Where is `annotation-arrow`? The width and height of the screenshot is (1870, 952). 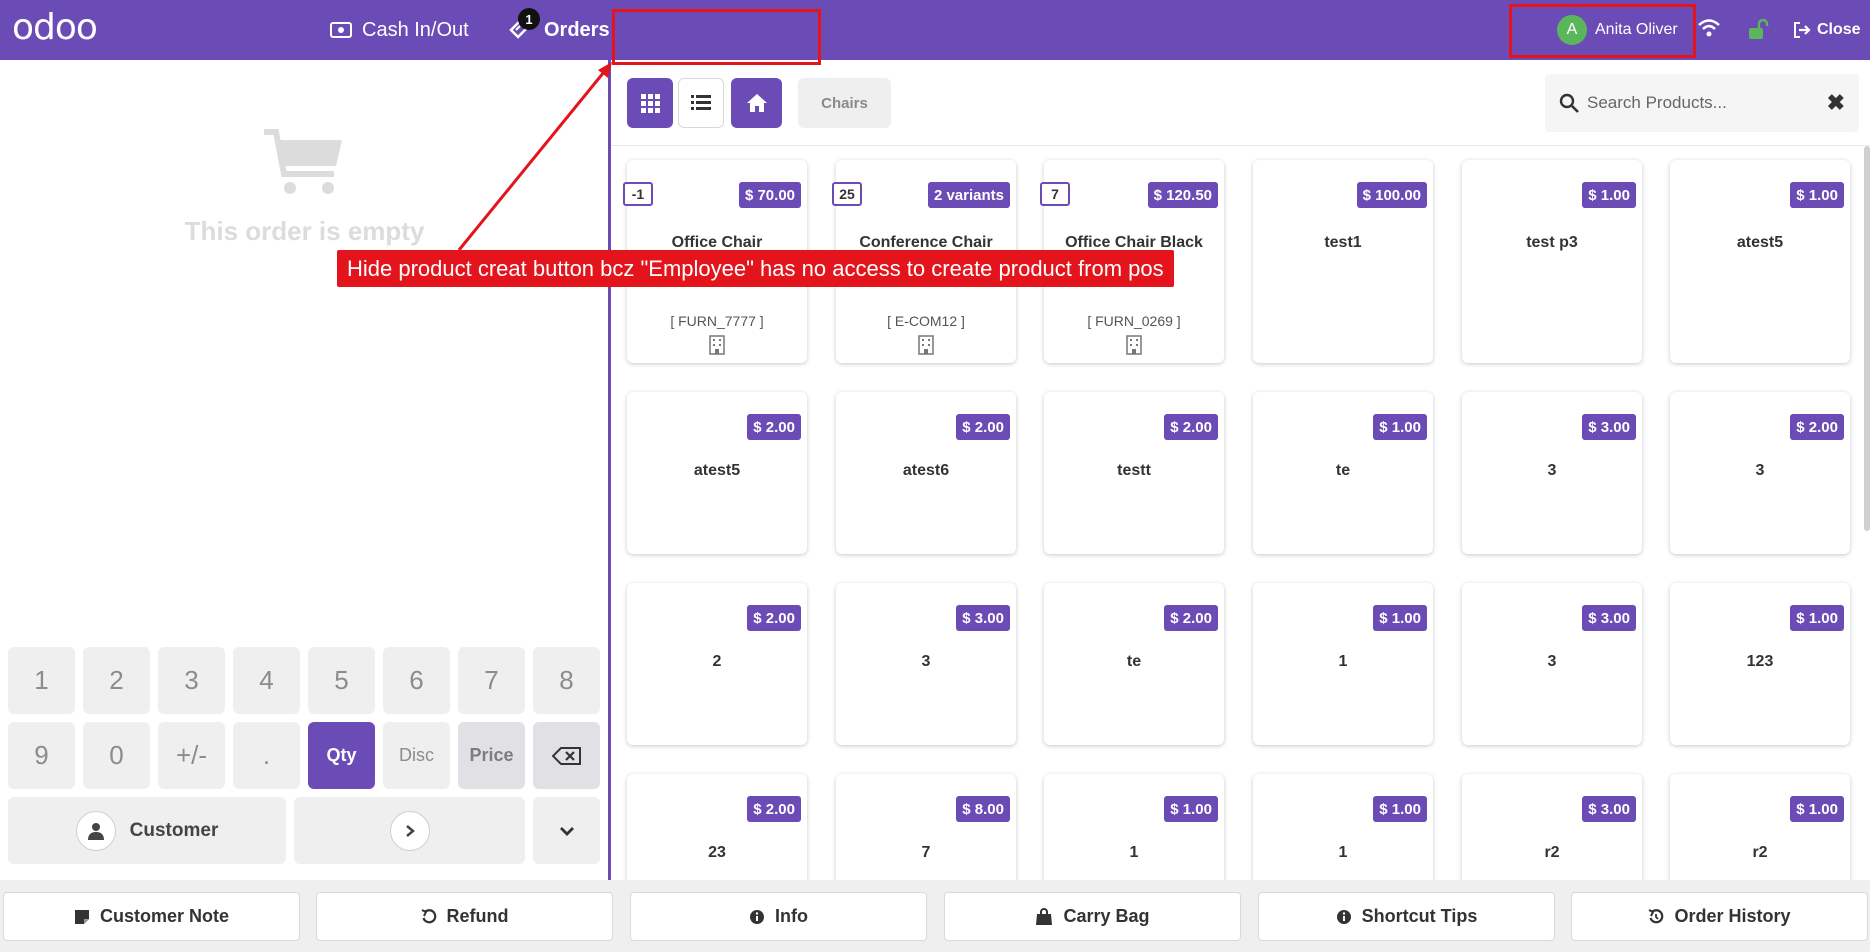
annotation-arrow is located at coordinates (534, 156).